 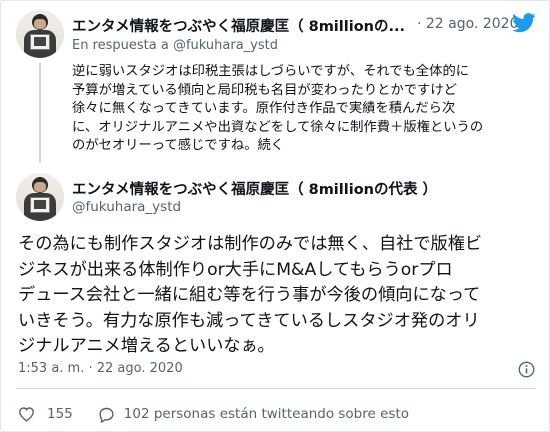 What do you see at coordinates (249, 295) in the screenshot?
I see `text-line: デュース会社と一緒に組む等を行う事が今後の傾向になって` at bounding box center [249, 295].